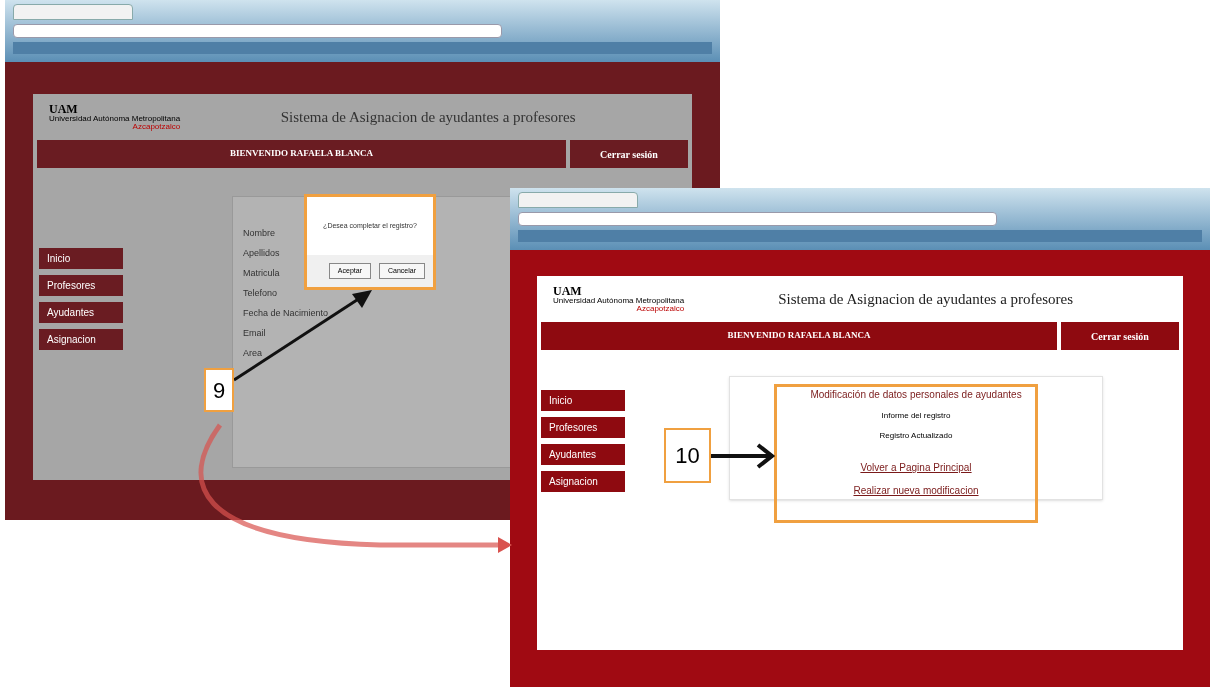  I want to click on form-label: Area, so click(252, 353).